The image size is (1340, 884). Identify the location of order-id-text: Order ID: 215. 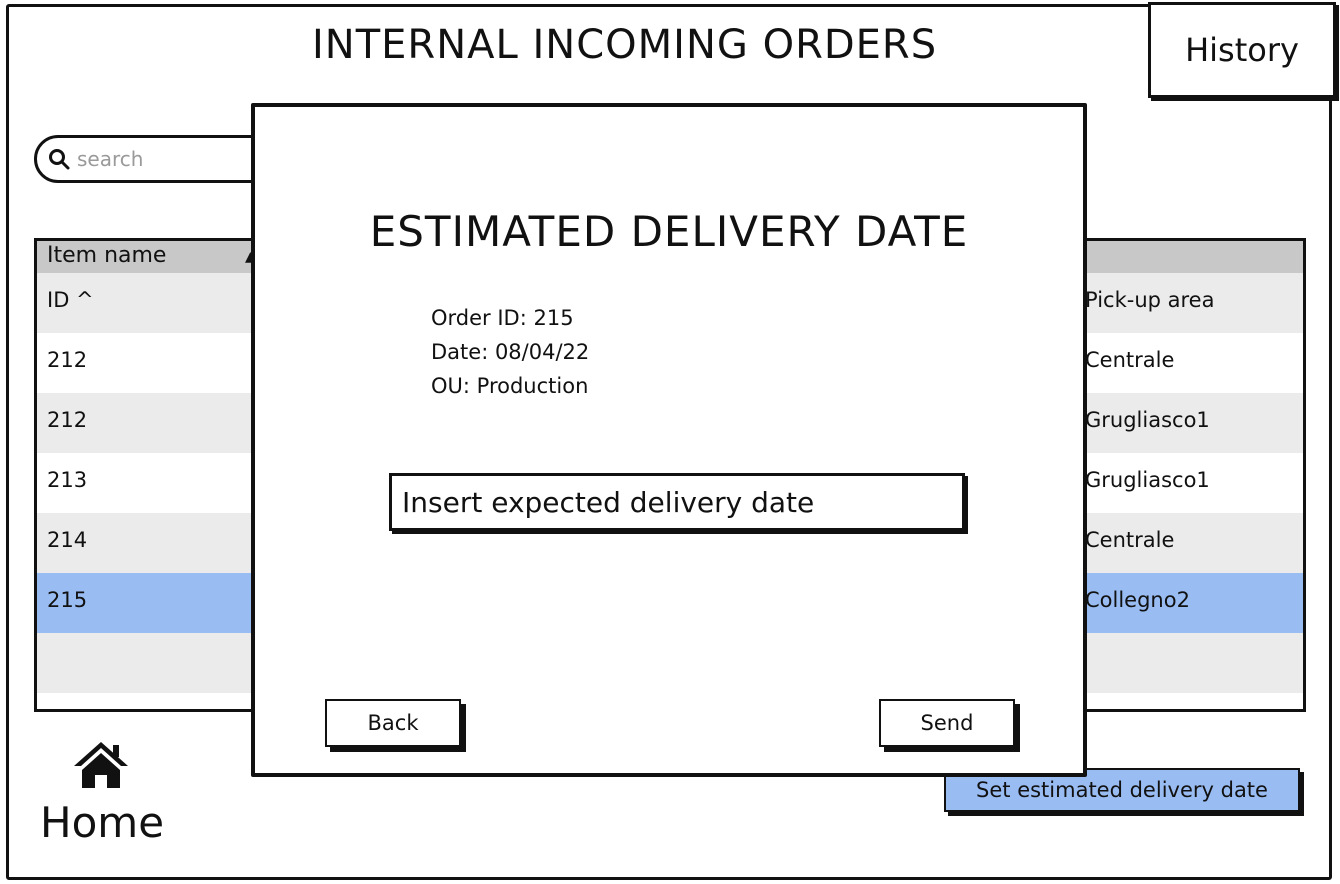
(510, 318).